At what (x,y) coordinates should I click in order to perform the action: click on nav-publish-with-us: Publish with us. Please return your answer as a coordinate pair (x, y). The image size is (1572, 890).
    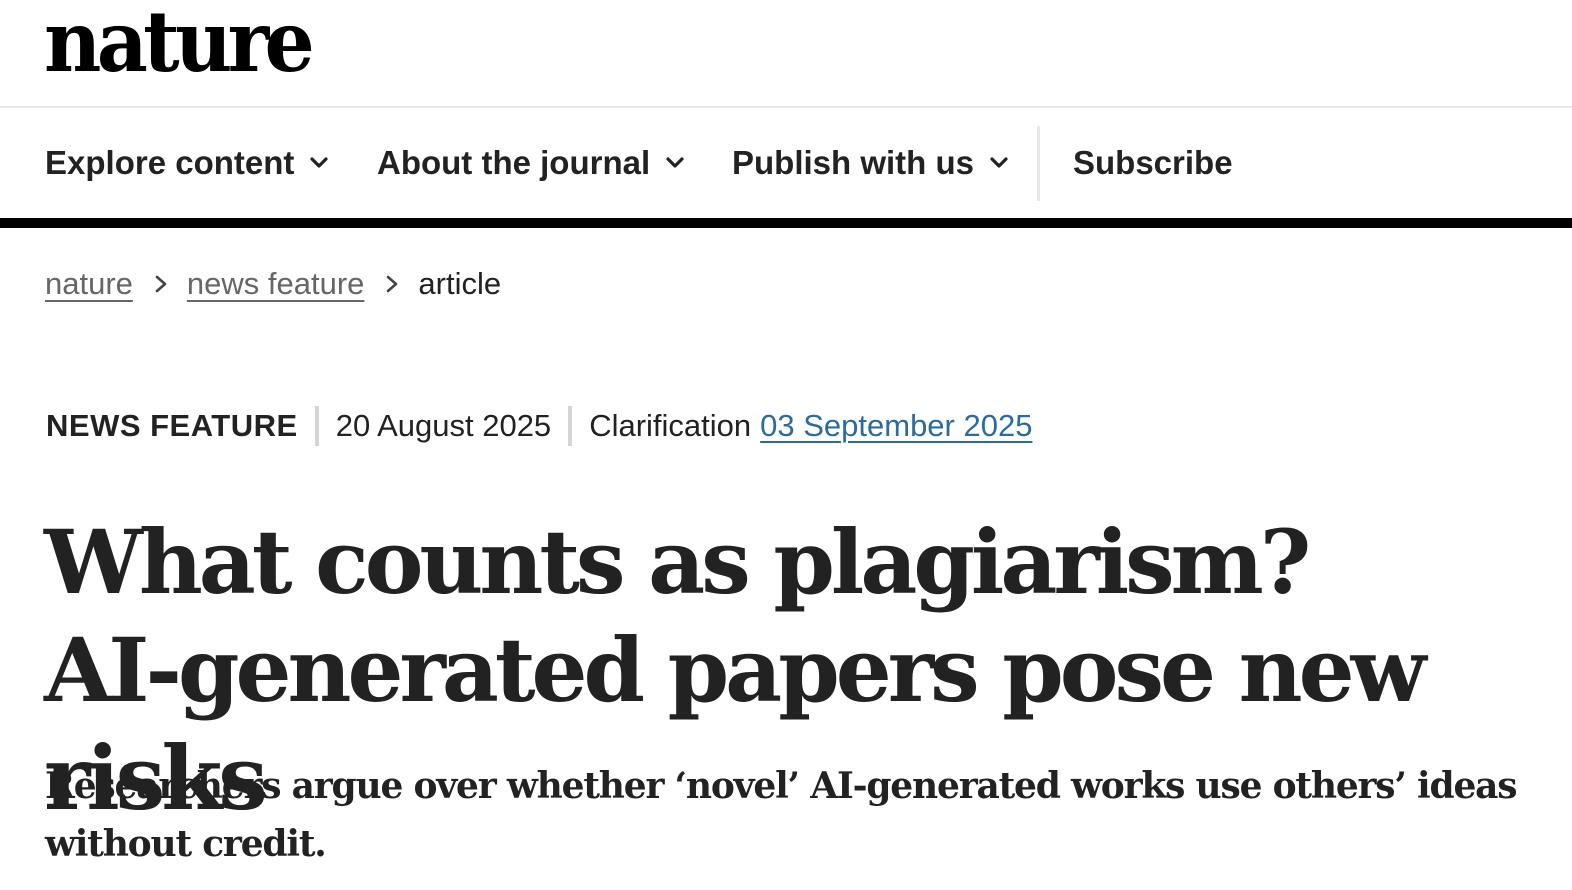
    Looking at the image, I should click on (871, 163).